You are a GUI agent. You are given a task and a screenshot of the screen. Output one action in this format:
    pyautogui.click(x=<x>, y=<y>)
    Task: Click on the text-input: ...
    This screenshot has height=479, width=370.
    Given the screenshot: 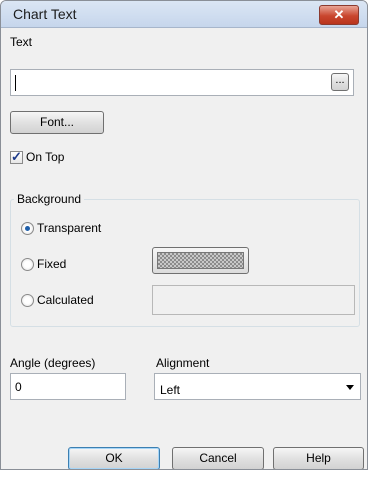 What is the action you would take?
    pyautogui.click(x=182, y=82)
    